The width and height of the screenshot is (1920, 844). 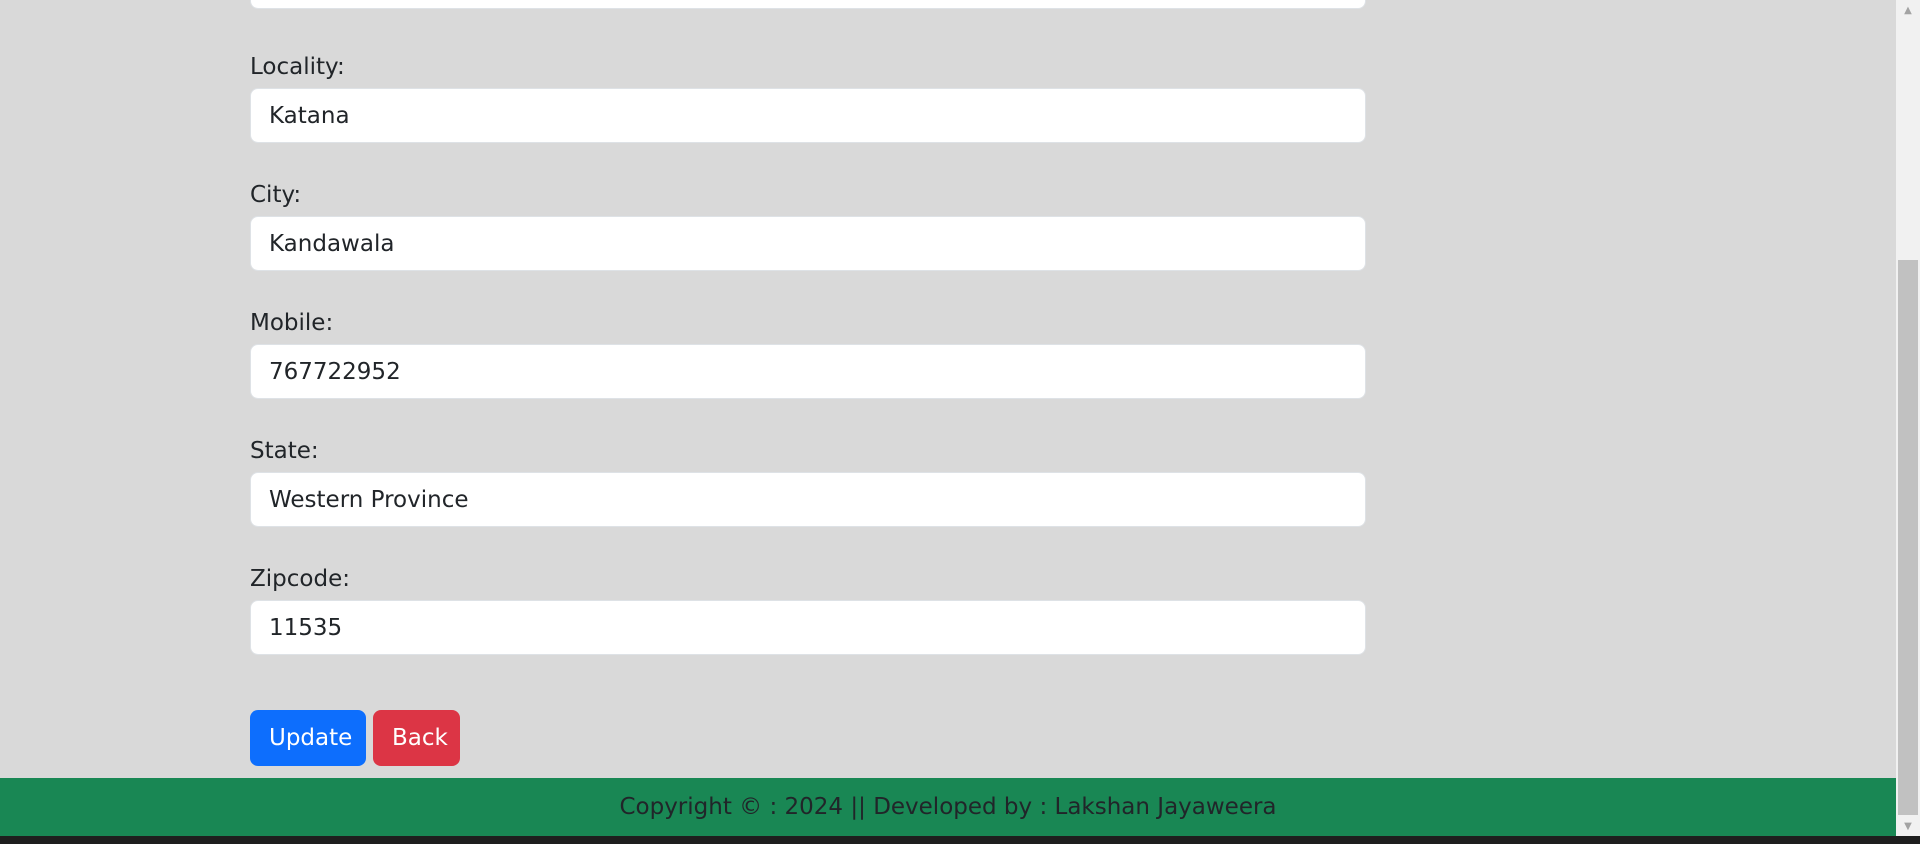 I want to click on locality-group: Locality:, so click(x=808, y=97).